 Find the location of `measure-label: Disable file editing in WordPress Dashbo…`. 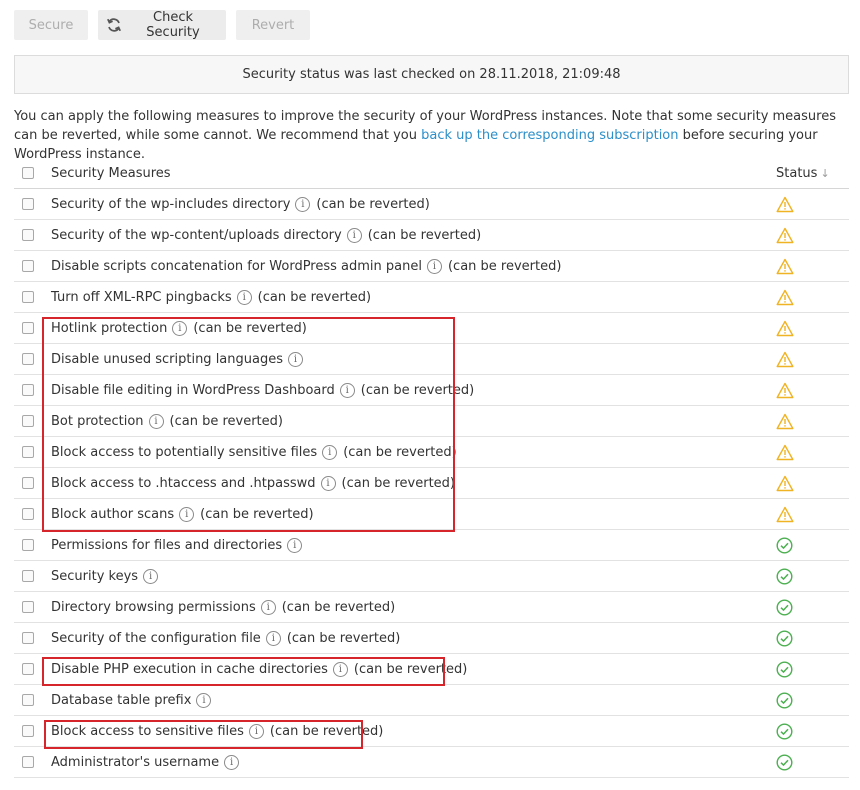

measure-label: Disable file editing in WordPress Dashbo… is located at coordinates (193, 390).